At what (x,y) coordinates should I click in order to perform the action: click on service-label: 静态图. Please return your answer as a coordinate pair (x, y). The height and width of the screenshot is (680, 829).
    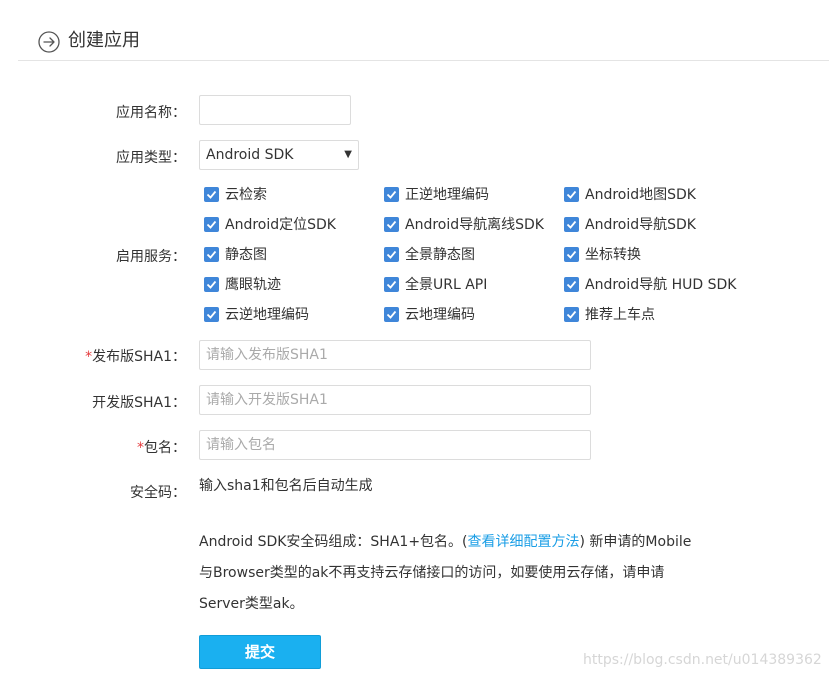
    Looking at the image, I should click on (246, 255).